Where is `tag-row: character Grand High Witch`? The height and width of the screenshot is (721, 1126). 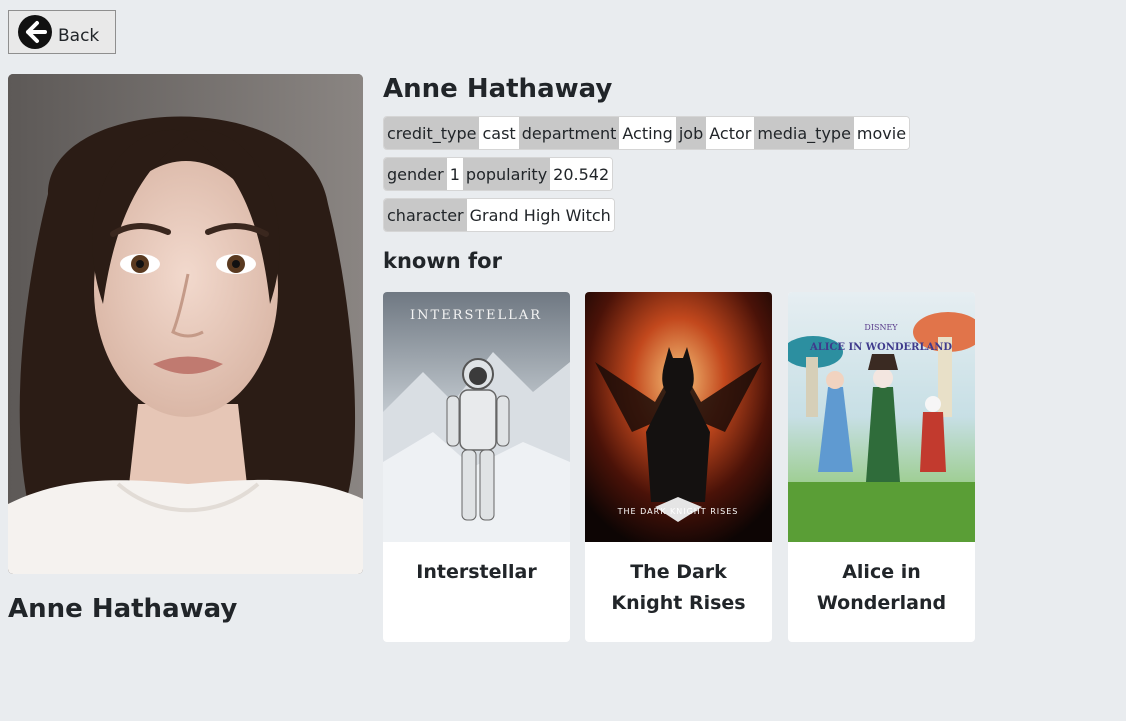 tag-row: character Grand High Witch is located at coordinates (499, 215).